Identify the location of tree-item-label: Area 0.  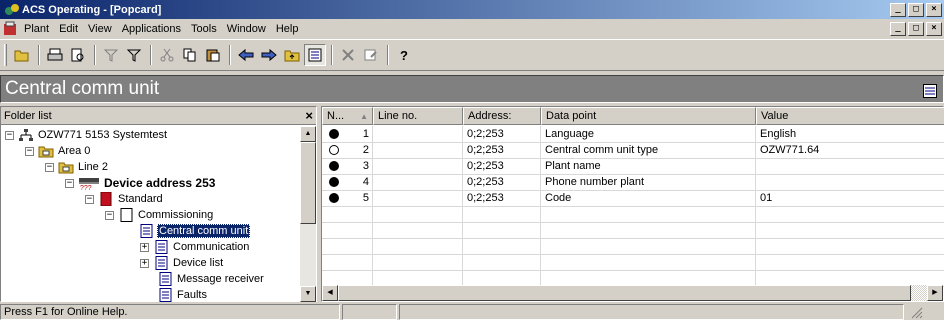
(74, 151).